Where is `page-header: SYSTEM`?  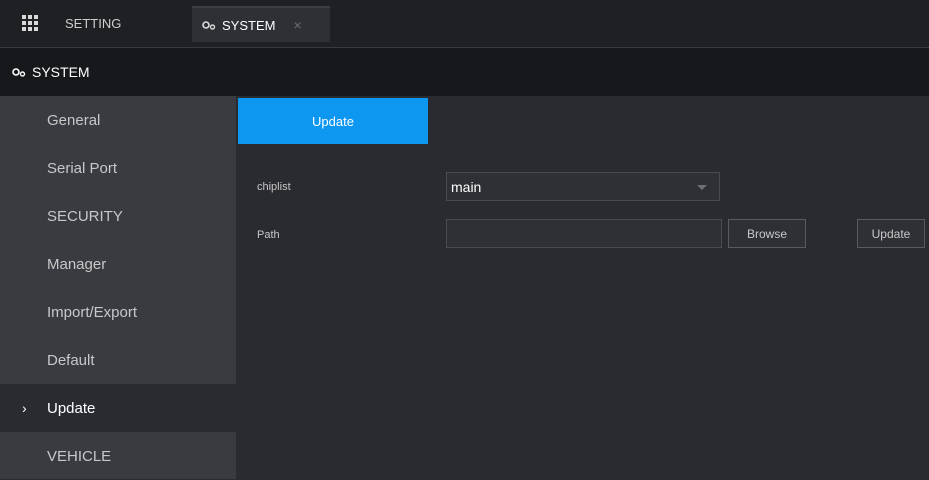 page-header: SYSTEM is located at coordinates (464, 72).